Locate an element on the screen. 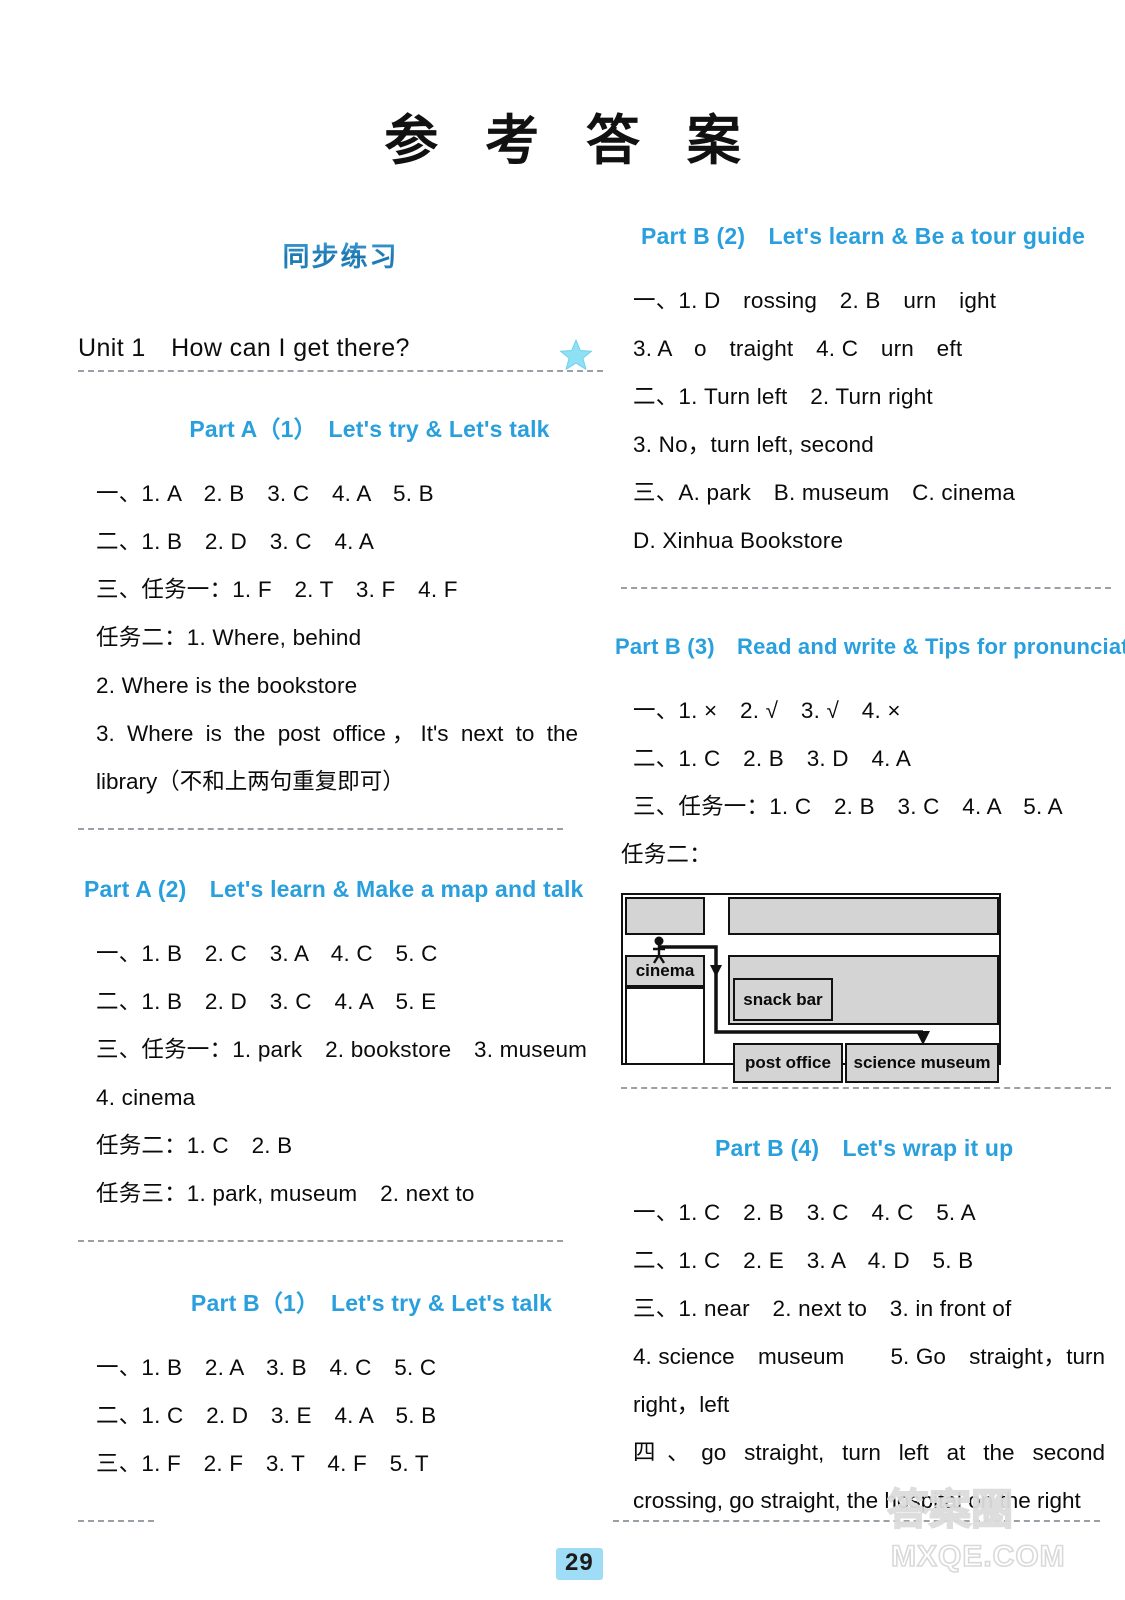 Image resolution: width=1125 pixels, height=1600 pixels. part-heading-b4: Part B (4) Let's wrap it up is located at coordinates (864, 1148).